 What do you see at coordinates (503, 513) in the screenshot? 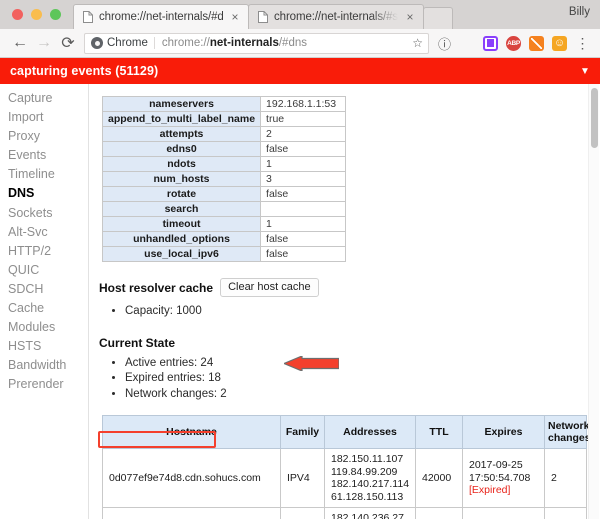
I see `cell-expires: 2017-09-25 17:51:23.872` at bounding box center [503, 513].